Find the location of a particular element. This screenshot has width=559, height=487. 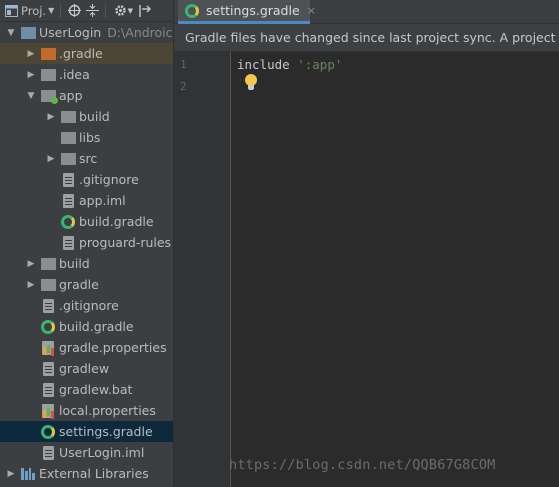

tab-settings-gradle: settings.gradle × is located at coordinates (247, 12).